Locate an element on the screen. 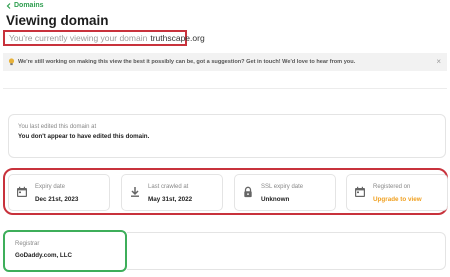 This screenshot has width=450, height=277. chevron-left-icon is located at coordinates (8, 5).